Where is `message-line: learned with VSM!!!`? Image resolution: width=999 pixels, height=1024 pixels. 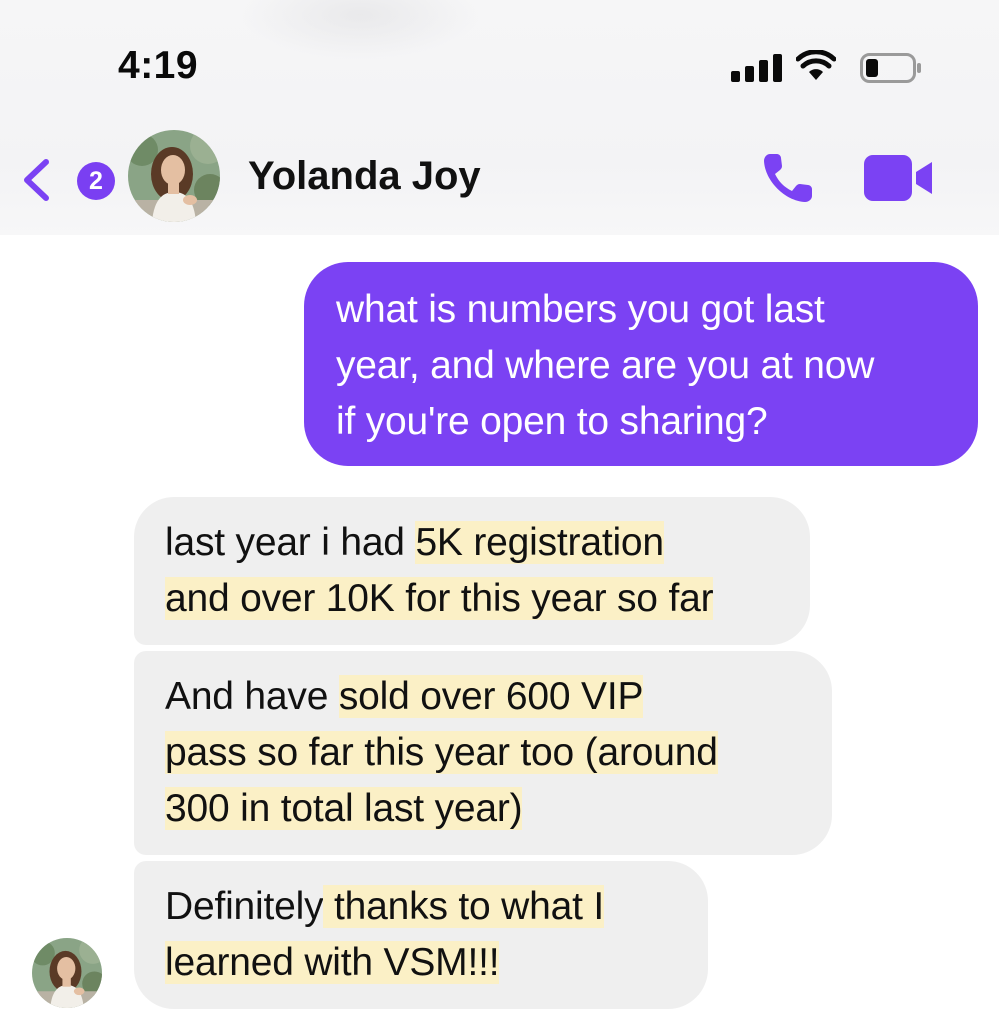
message-line: learned with VSM!!! is located at coordinates (436, 963).